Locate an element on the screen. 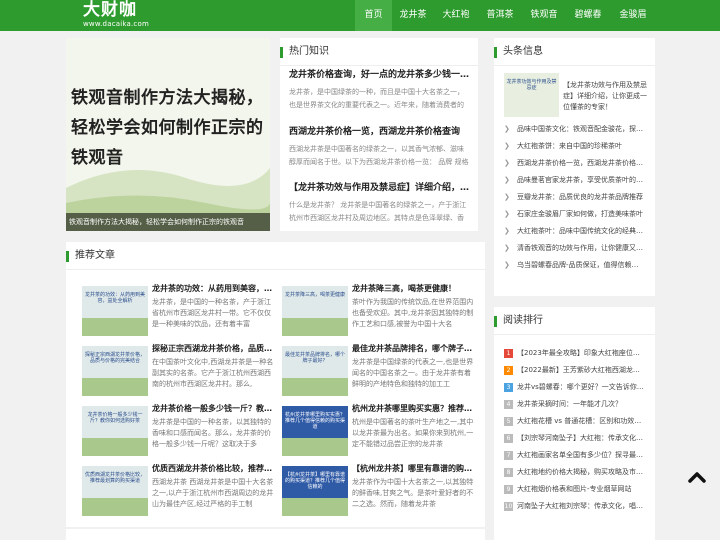  headline-link: ❯ 清香铁观音的功效与作用，让你健康又美丽 is located at coordinates (574, 248).